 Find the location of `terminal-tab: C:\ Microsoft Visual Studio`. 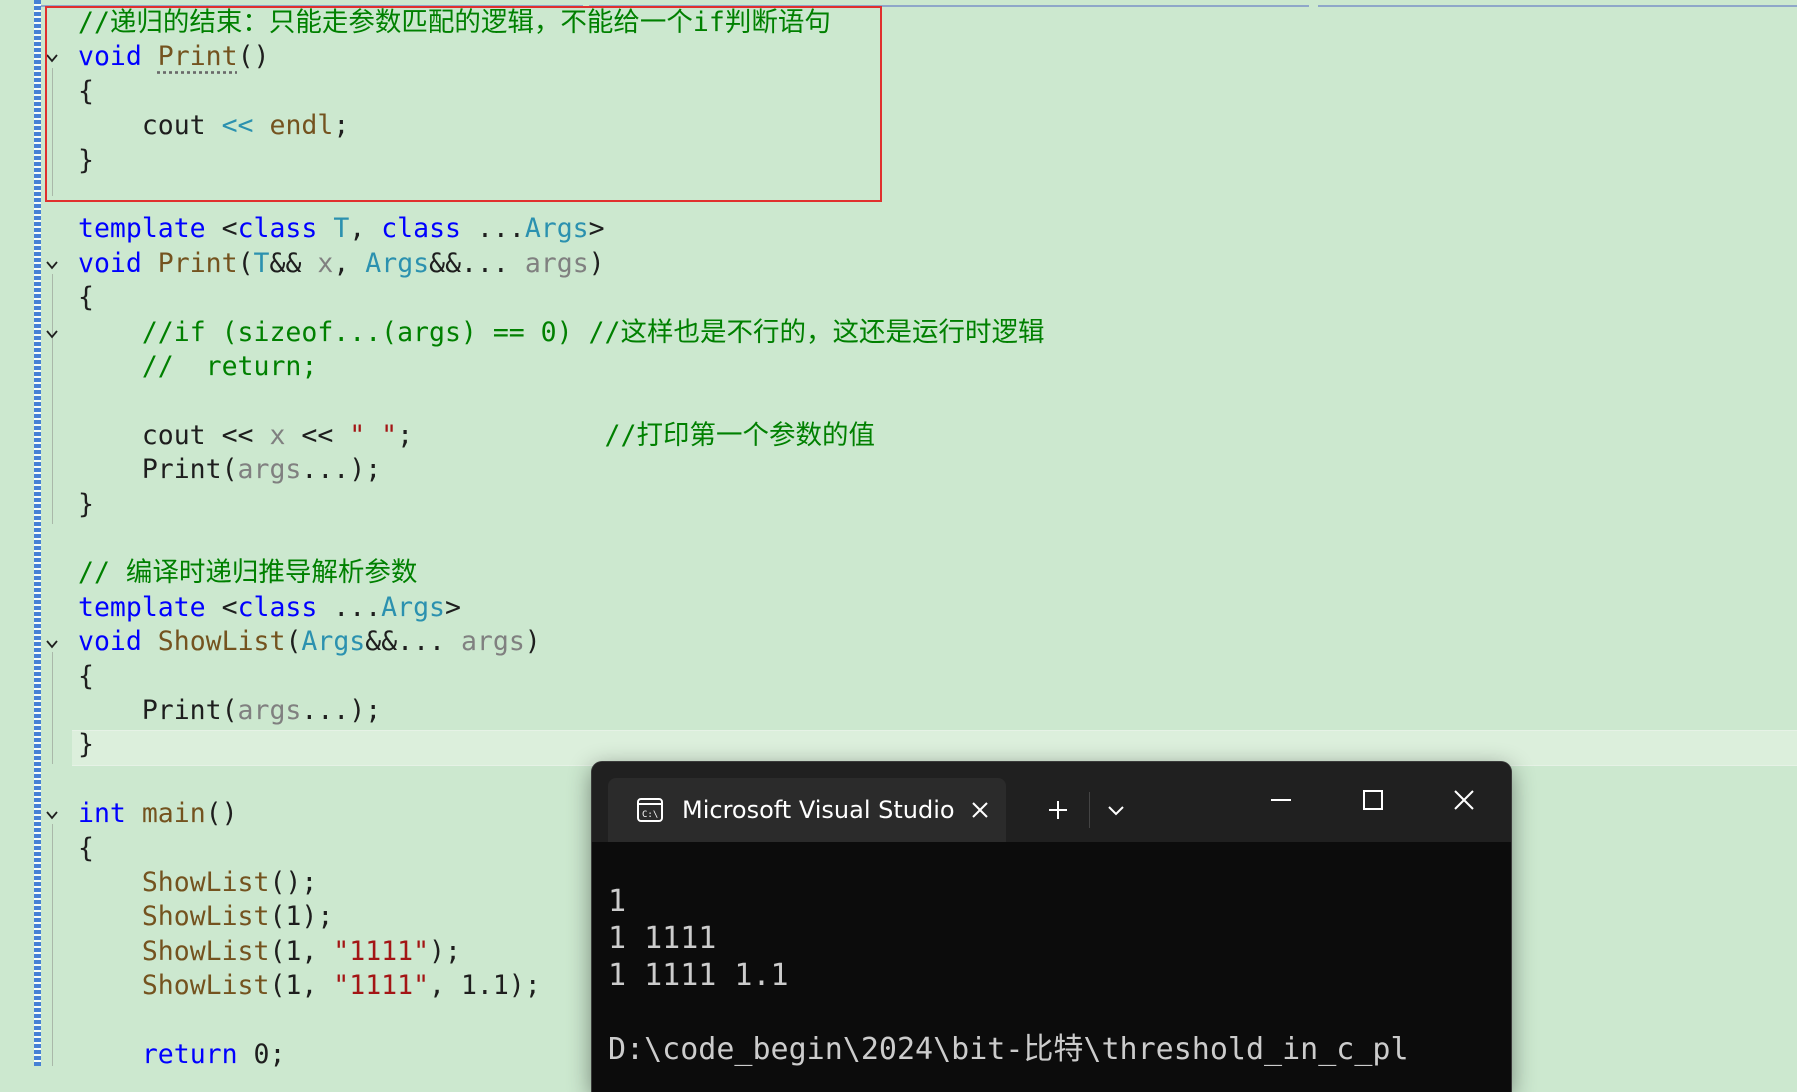

terminal-tab: C:\ Microsoft Visual Studio is located at coordinates (807, 810).